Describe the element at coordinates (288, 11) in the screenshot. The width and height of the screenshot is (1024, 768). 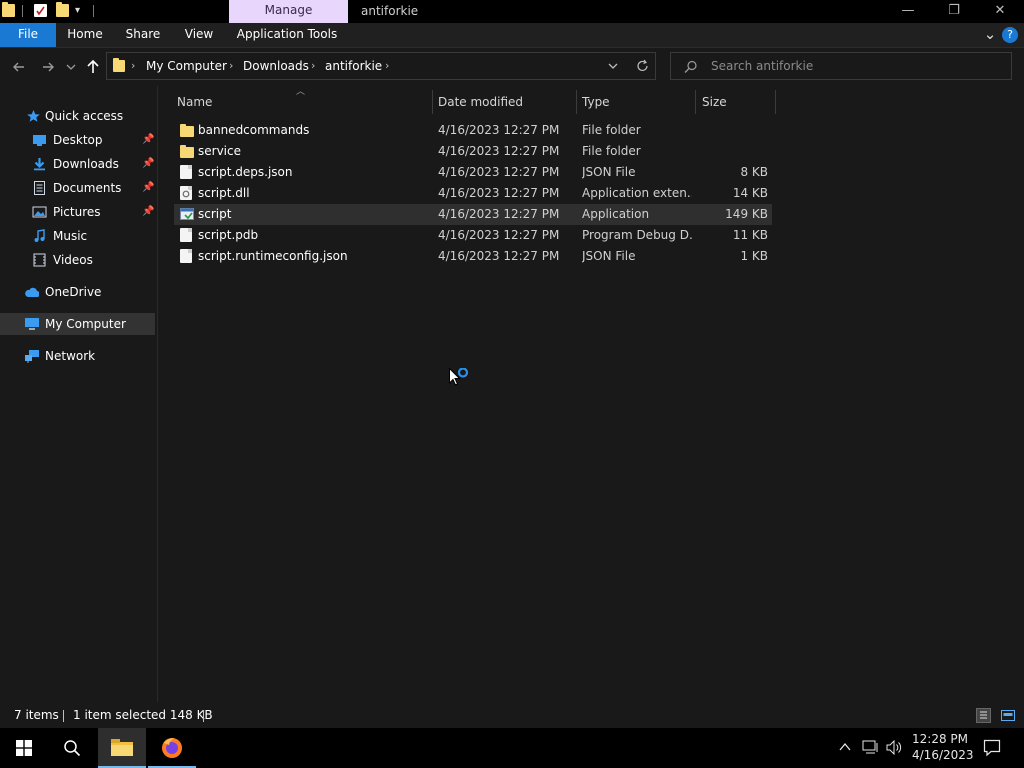
I see `tab-manage: Manage` at that location.